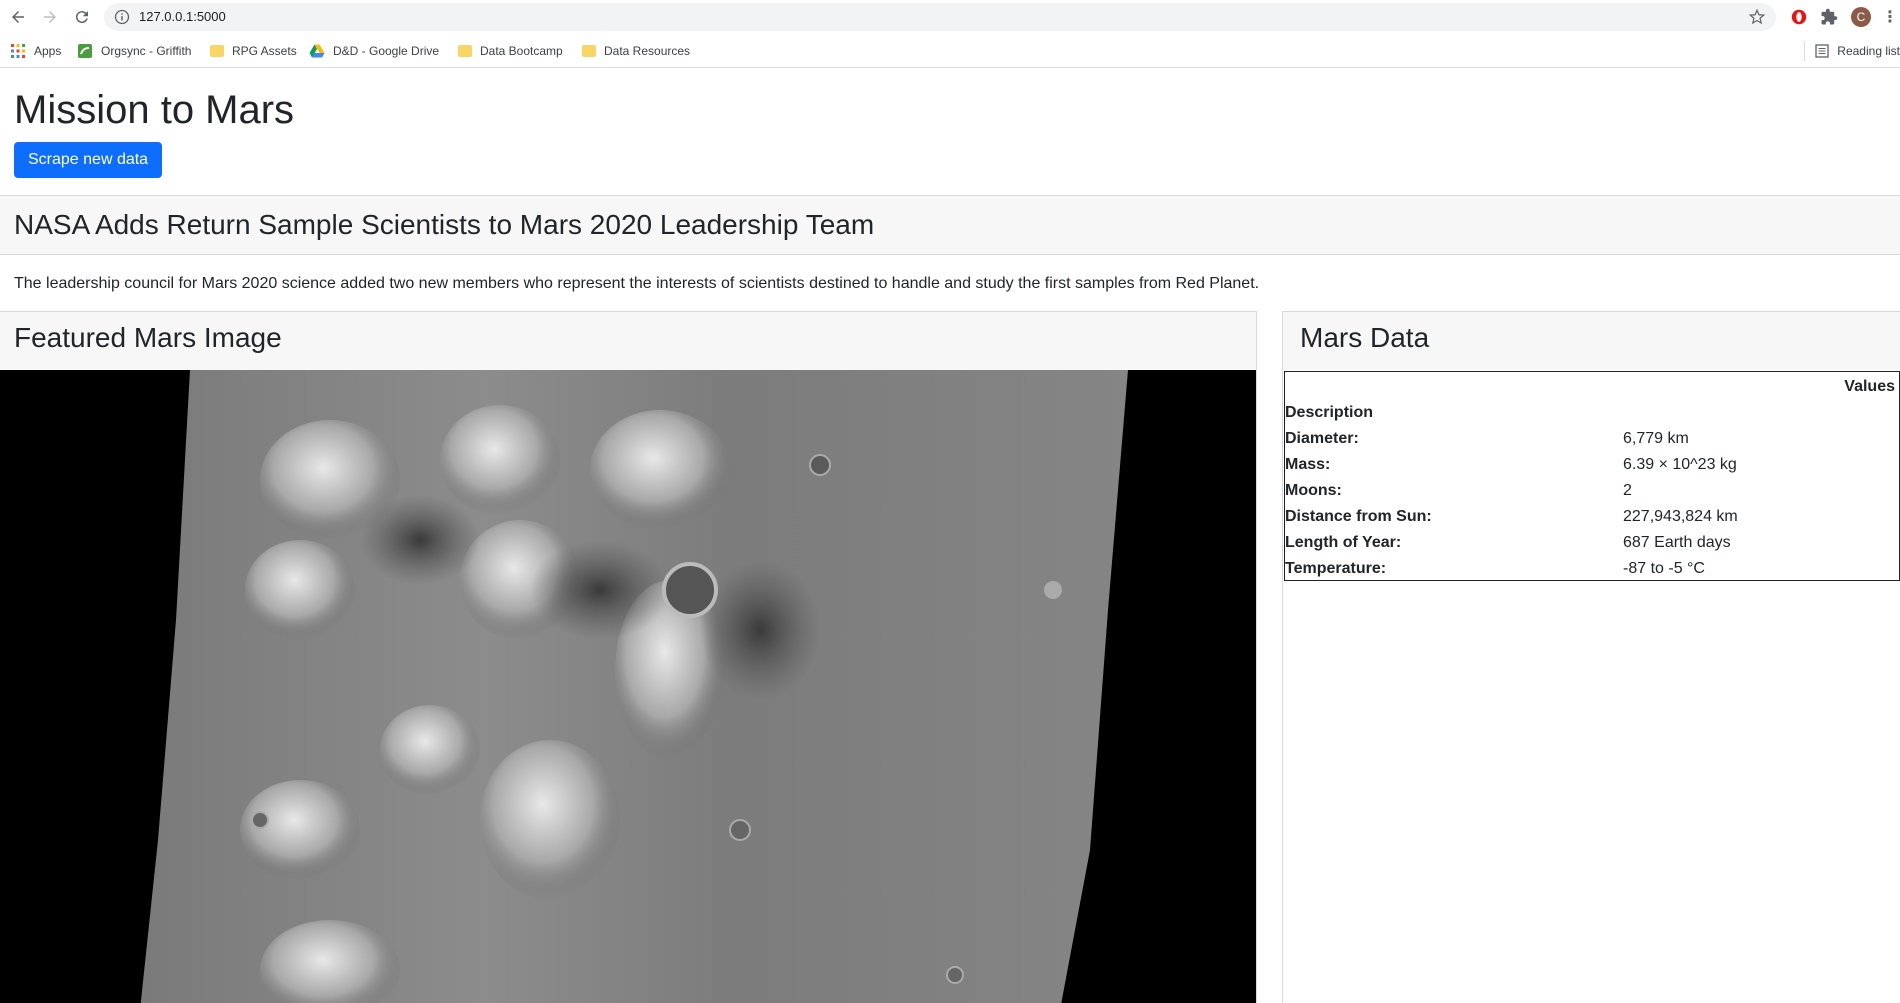  I want to click on table-row: Diameter: 6,779 km, so click(1592, 443).